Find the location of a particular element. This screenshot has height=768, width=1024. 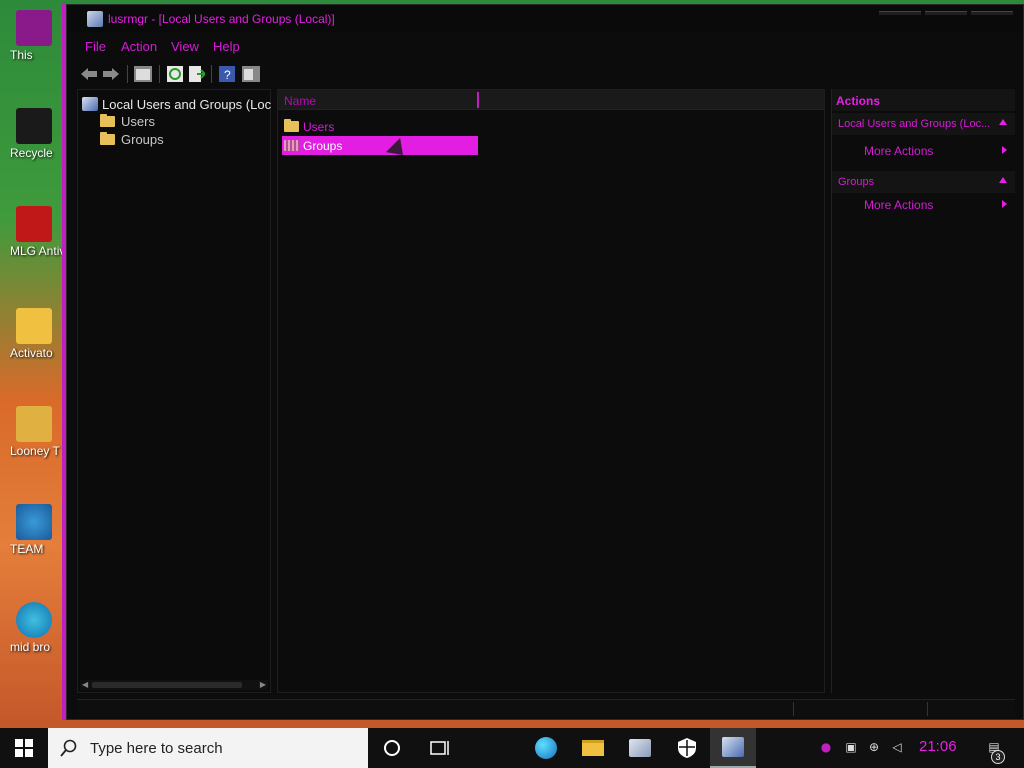

cortana-circle-icon is located at coordinates (392, 748).